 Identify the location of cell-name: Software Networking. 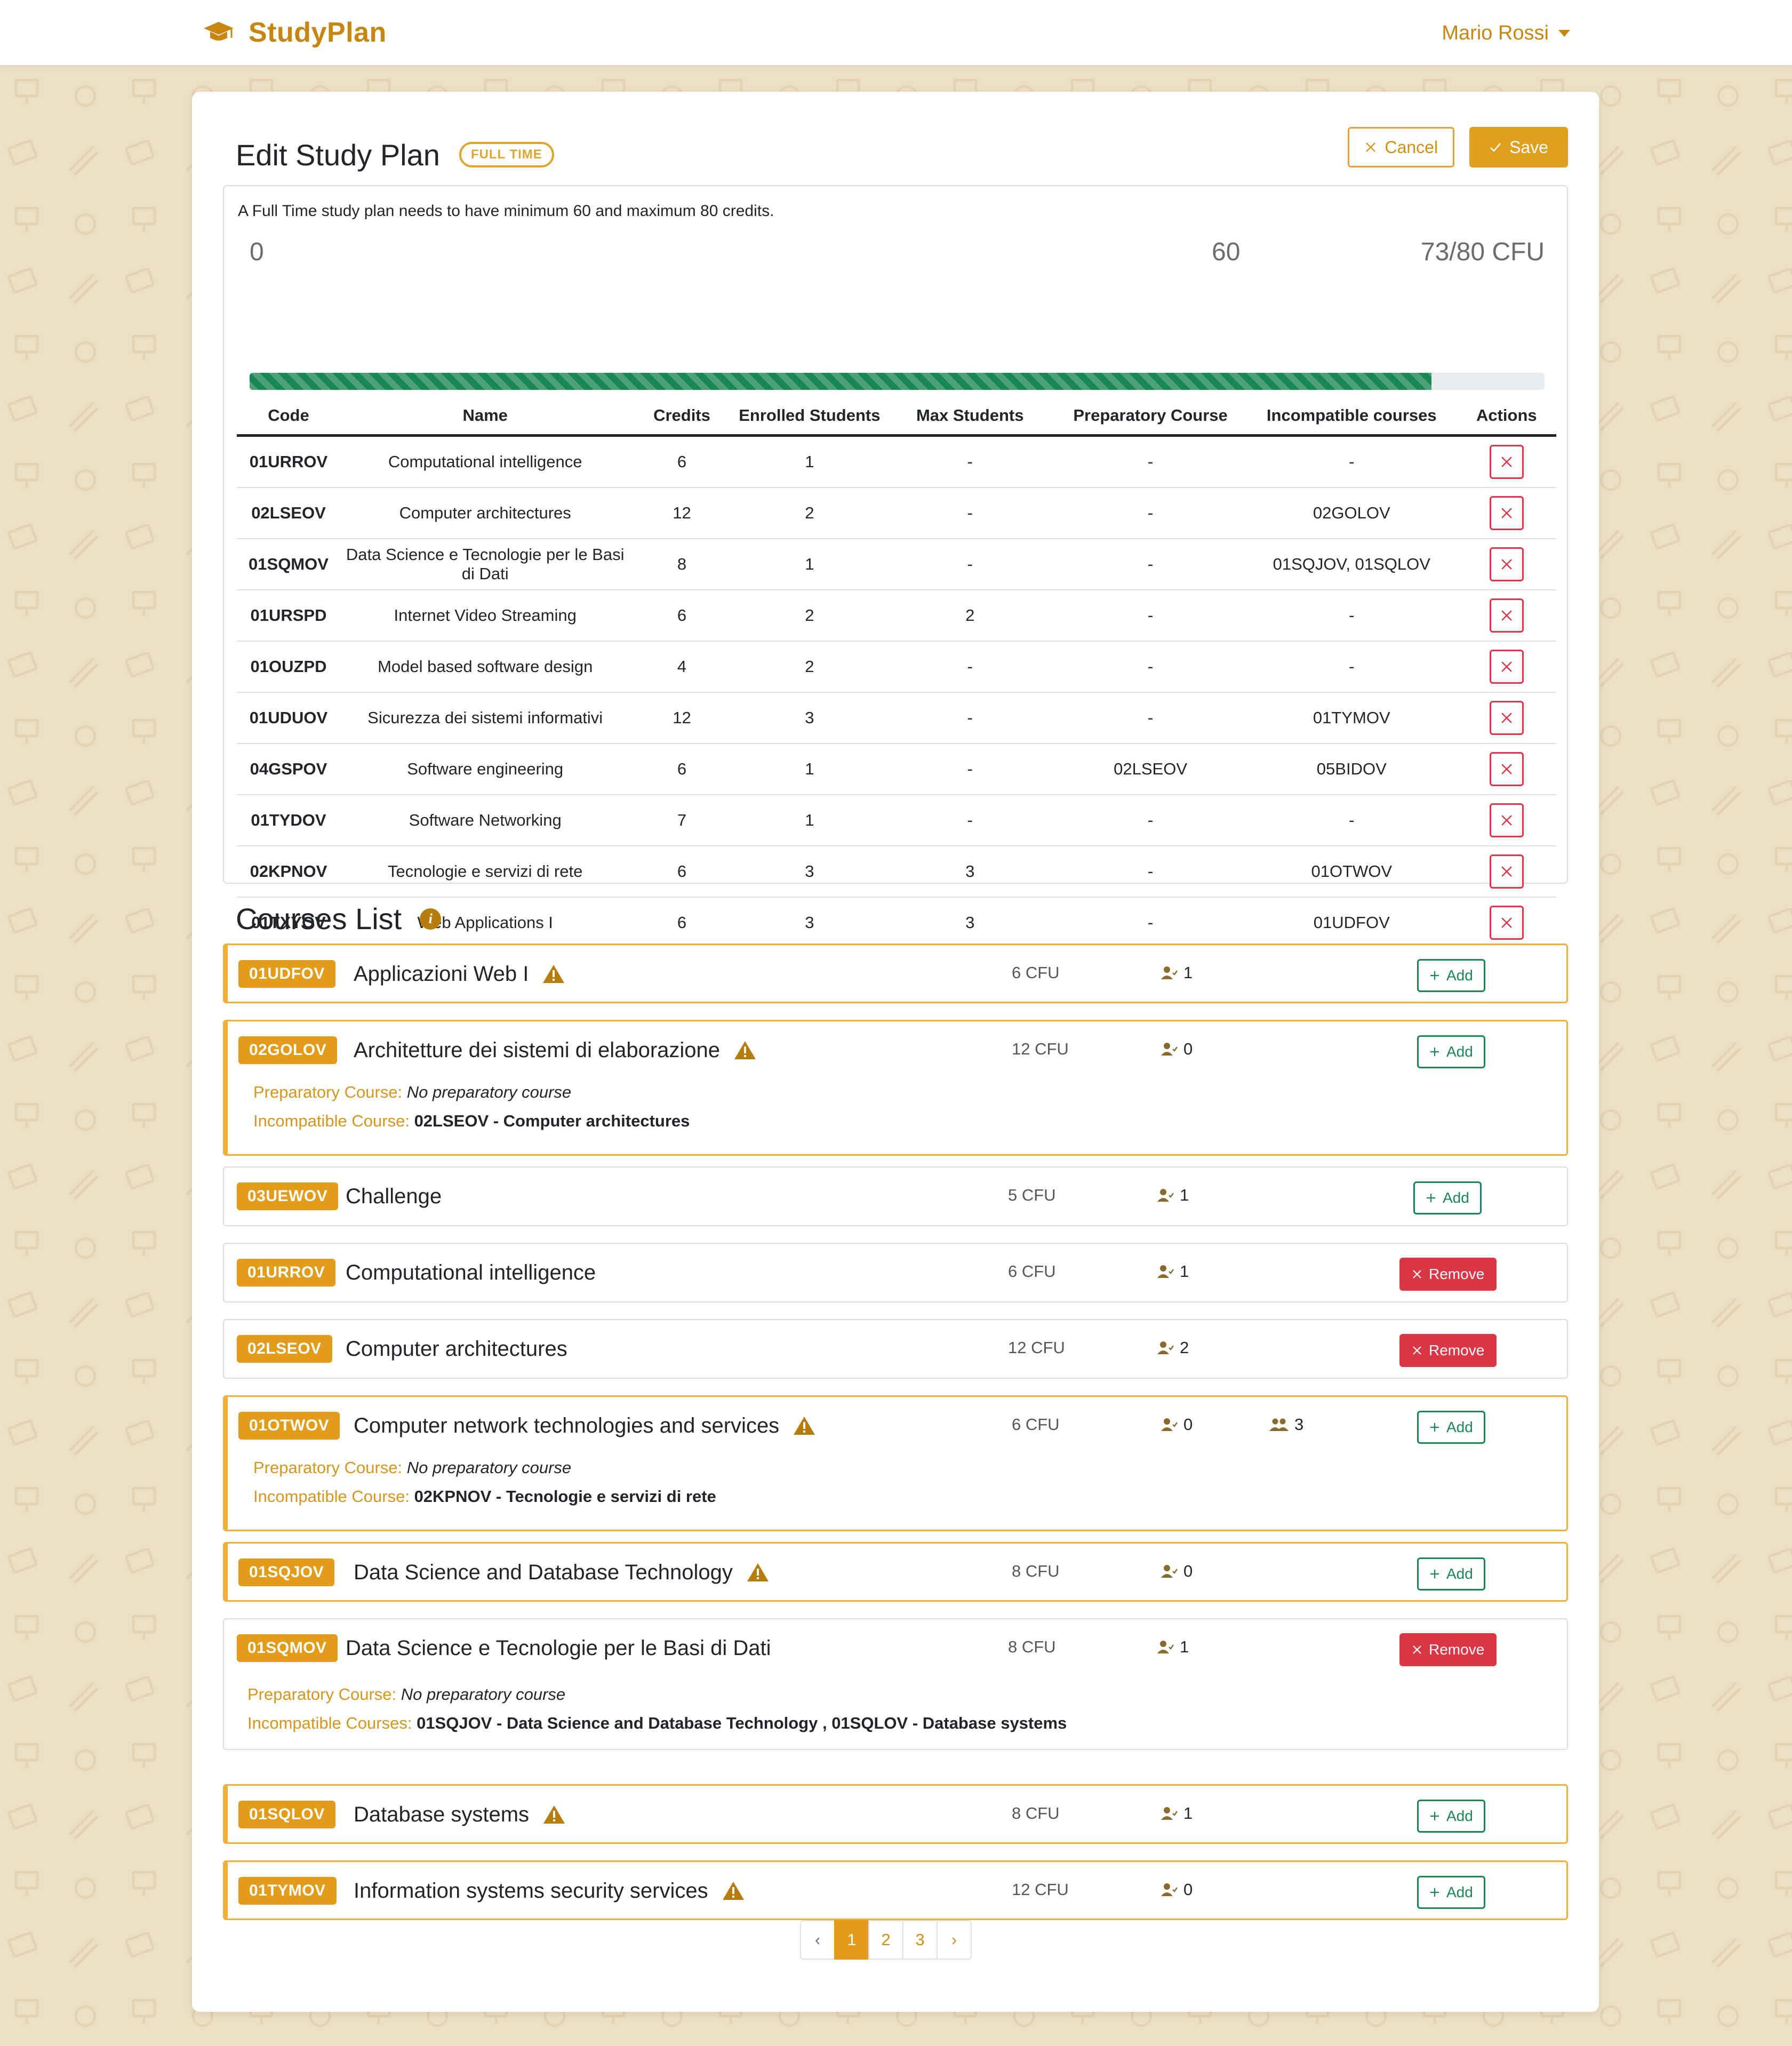
(485, 820).